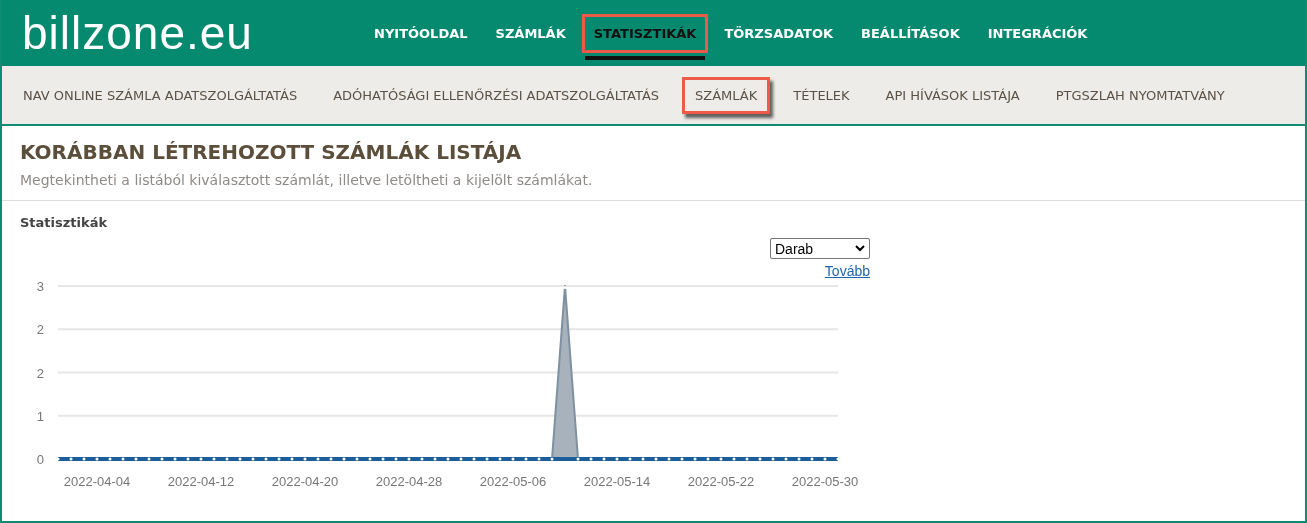  Describe the element at coordinates (409, 481) in the screenshot. I see `x-axis-label: 2022-04-28` at that location.